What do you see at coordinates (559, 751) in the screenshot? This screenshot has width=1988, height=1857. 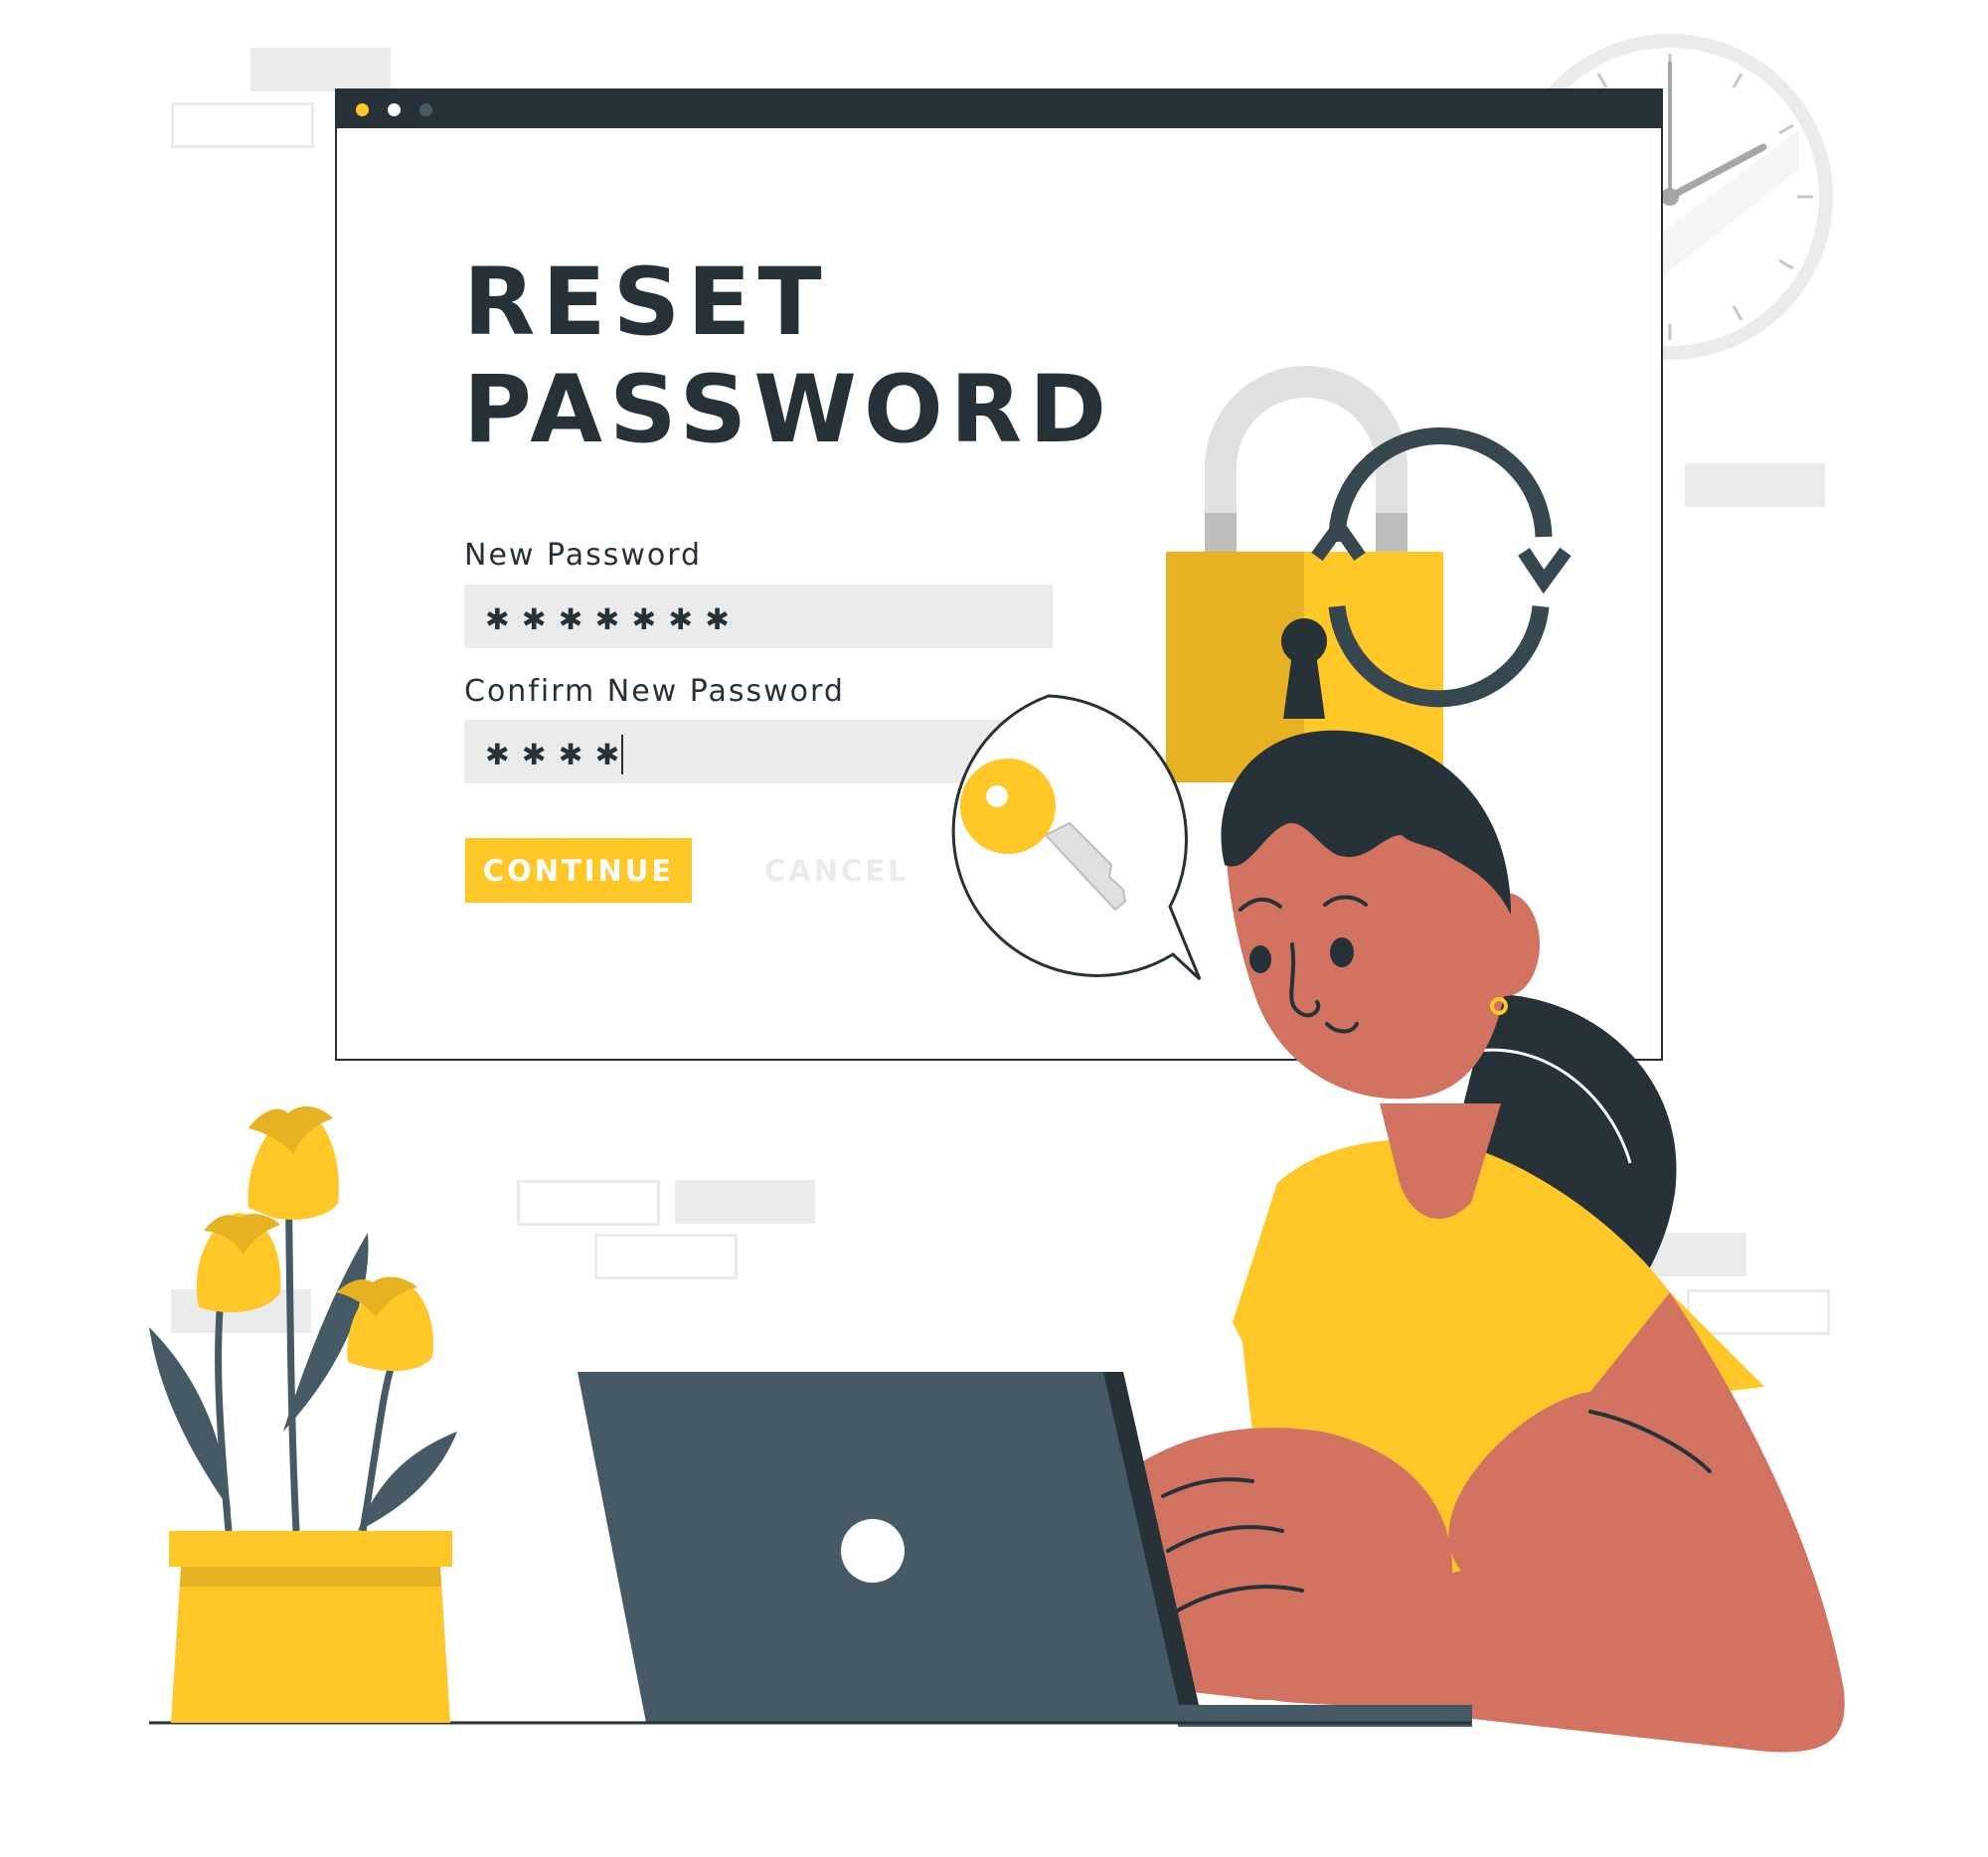 I see `confirm-password-value: ✱✱✱✱` at bounding box center [559, 751].